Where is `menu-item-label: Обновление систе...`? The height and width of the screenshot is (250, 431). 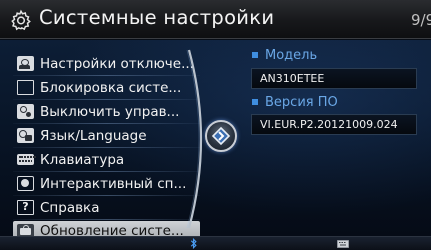 menu-item-label: Обновление систе... is located at coordinates (112, 229).